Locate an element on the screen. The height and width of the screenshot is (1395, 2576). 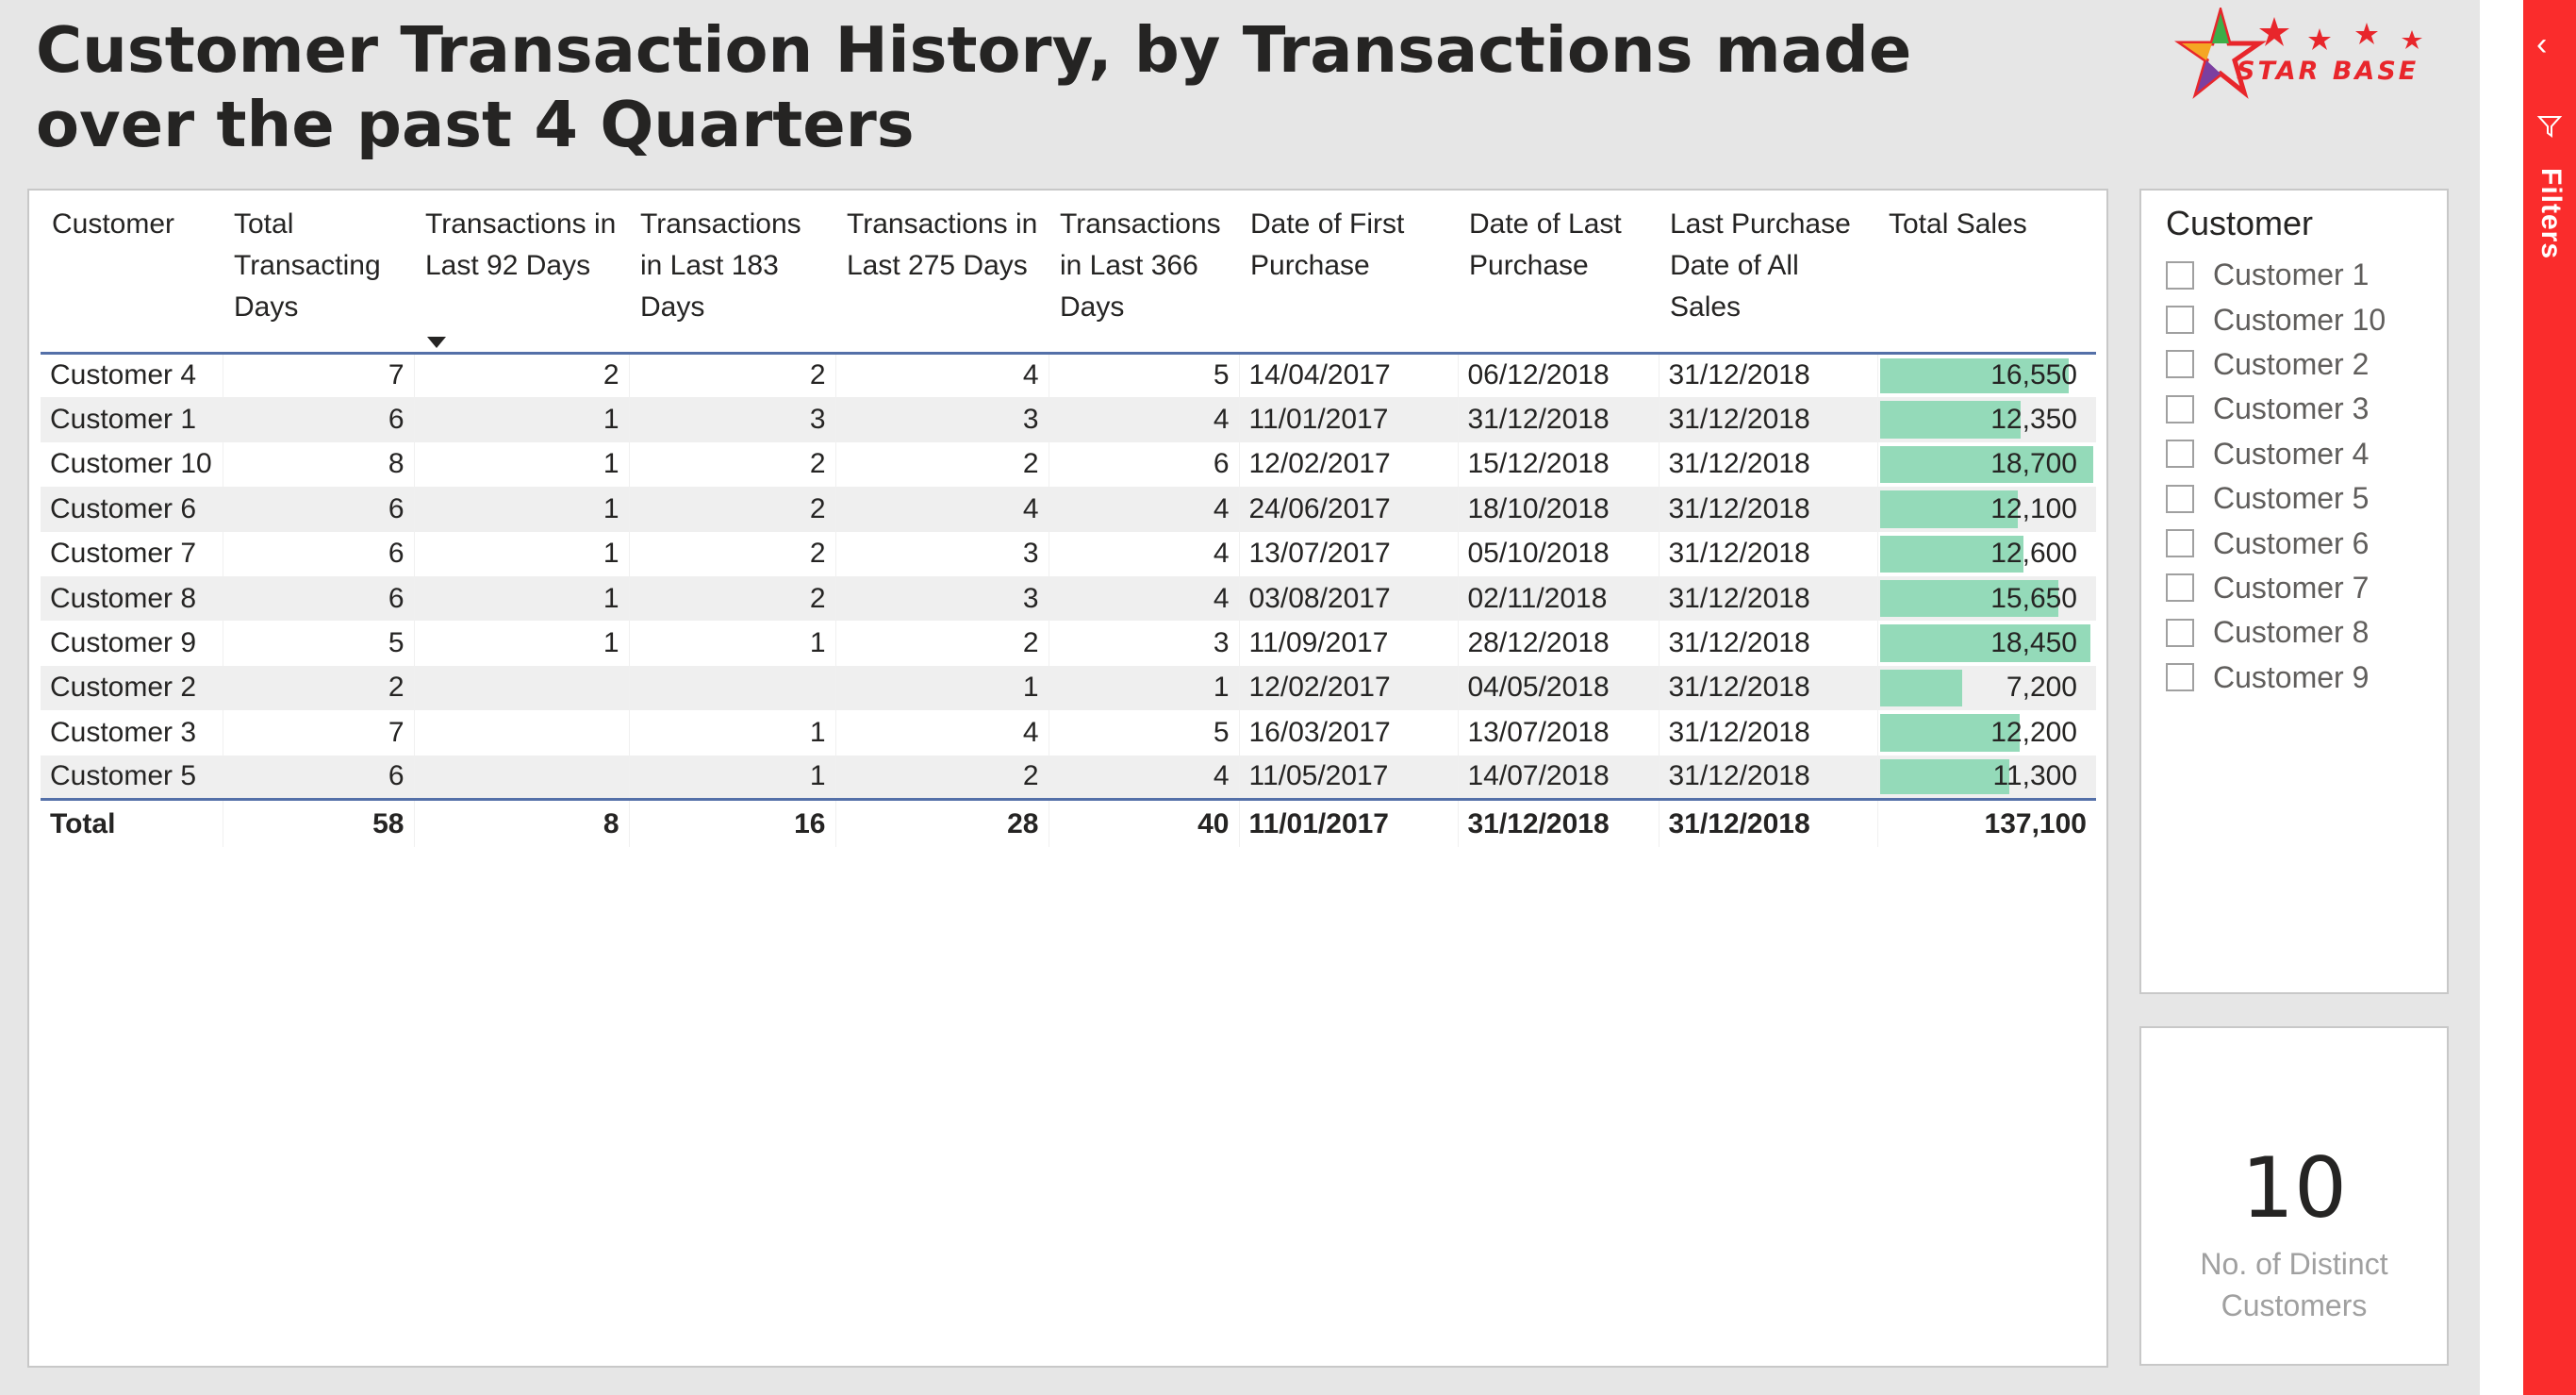
column-header-last: Date of Last Purchase is located at coordinates (1558, 279).